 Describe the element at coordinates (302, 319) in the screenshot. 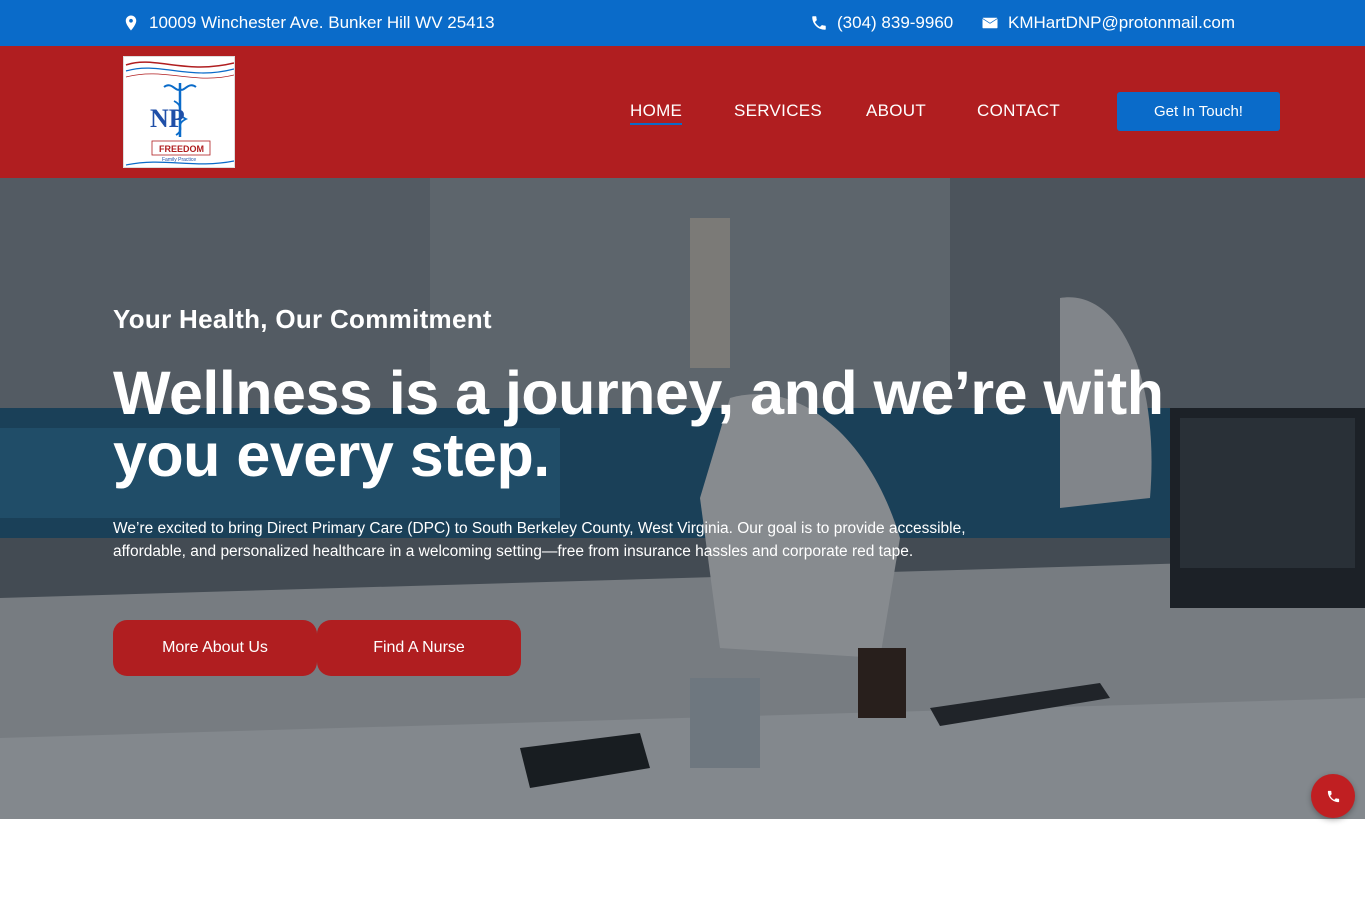

I see `hero-subtitle: Your Health, Our Commitment` at that location.